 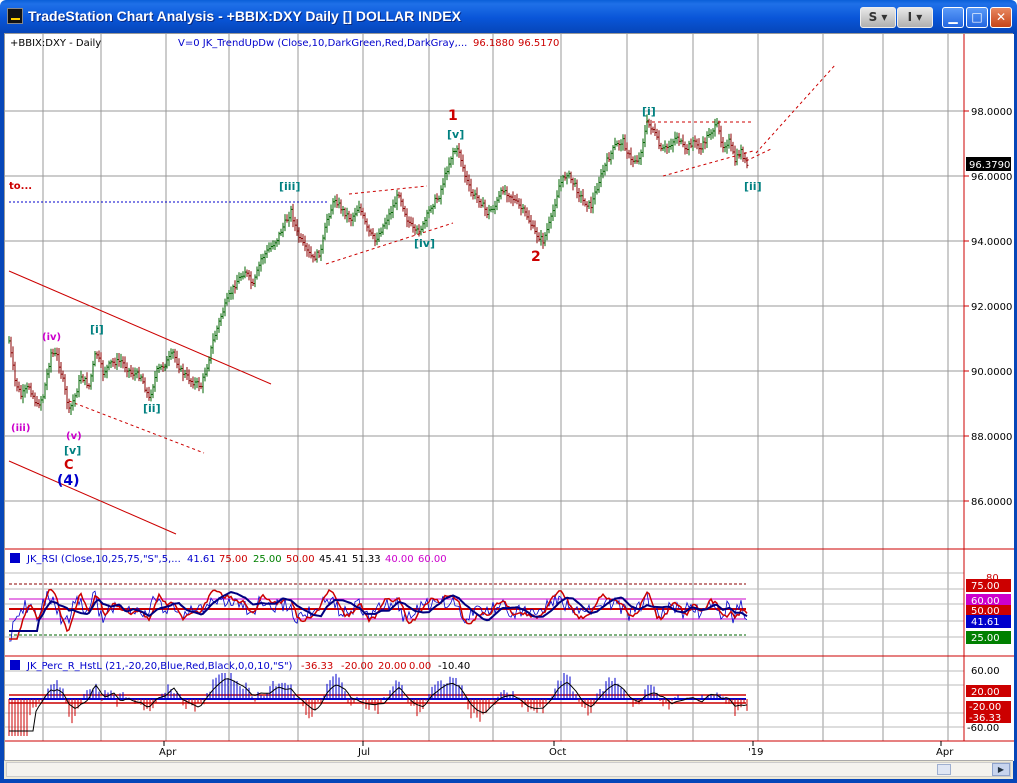 What do you see at coordinates (97, 329) in the screenshot?
I see `wave-label-i-left: [i]` at bounding box center [97, 329].